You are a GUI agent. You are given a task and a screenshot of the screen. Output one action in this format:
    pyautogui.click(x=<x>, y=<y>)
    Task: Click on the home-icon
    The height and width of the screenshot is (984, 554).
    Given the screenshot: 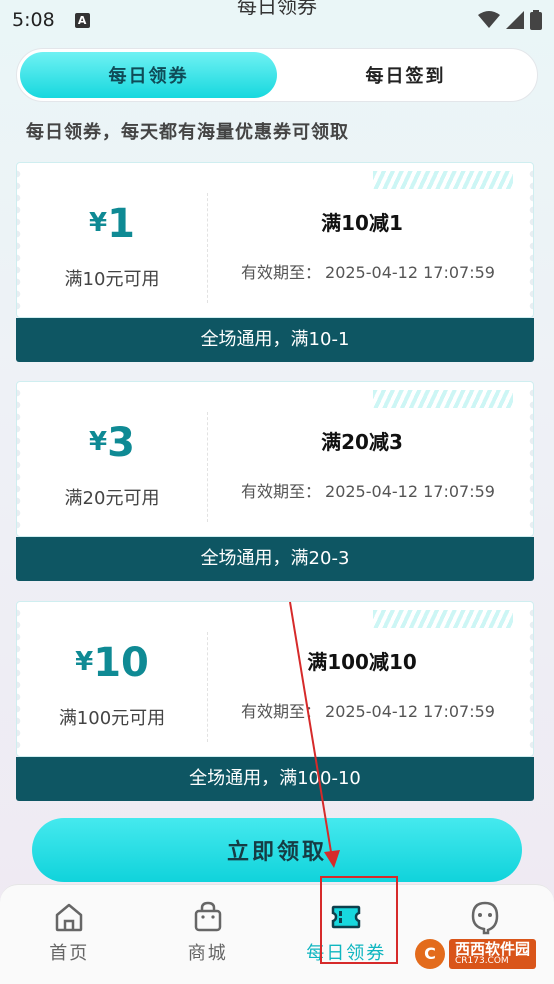 What is the action you would take?
    pyautogui.click(x=69, y=917)
    